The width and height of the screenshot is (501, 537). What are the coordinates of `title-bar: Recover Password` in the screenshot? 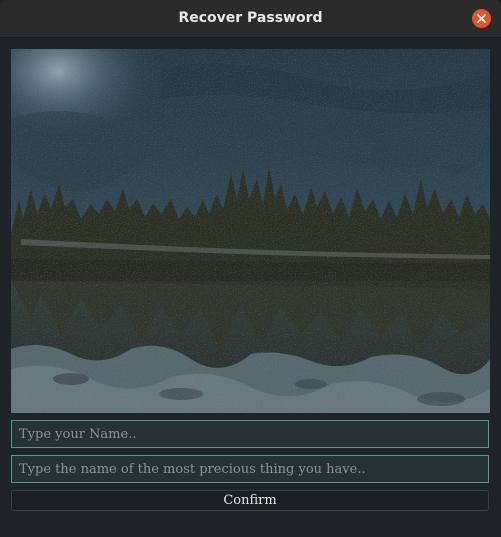 It's located at (250, 19).